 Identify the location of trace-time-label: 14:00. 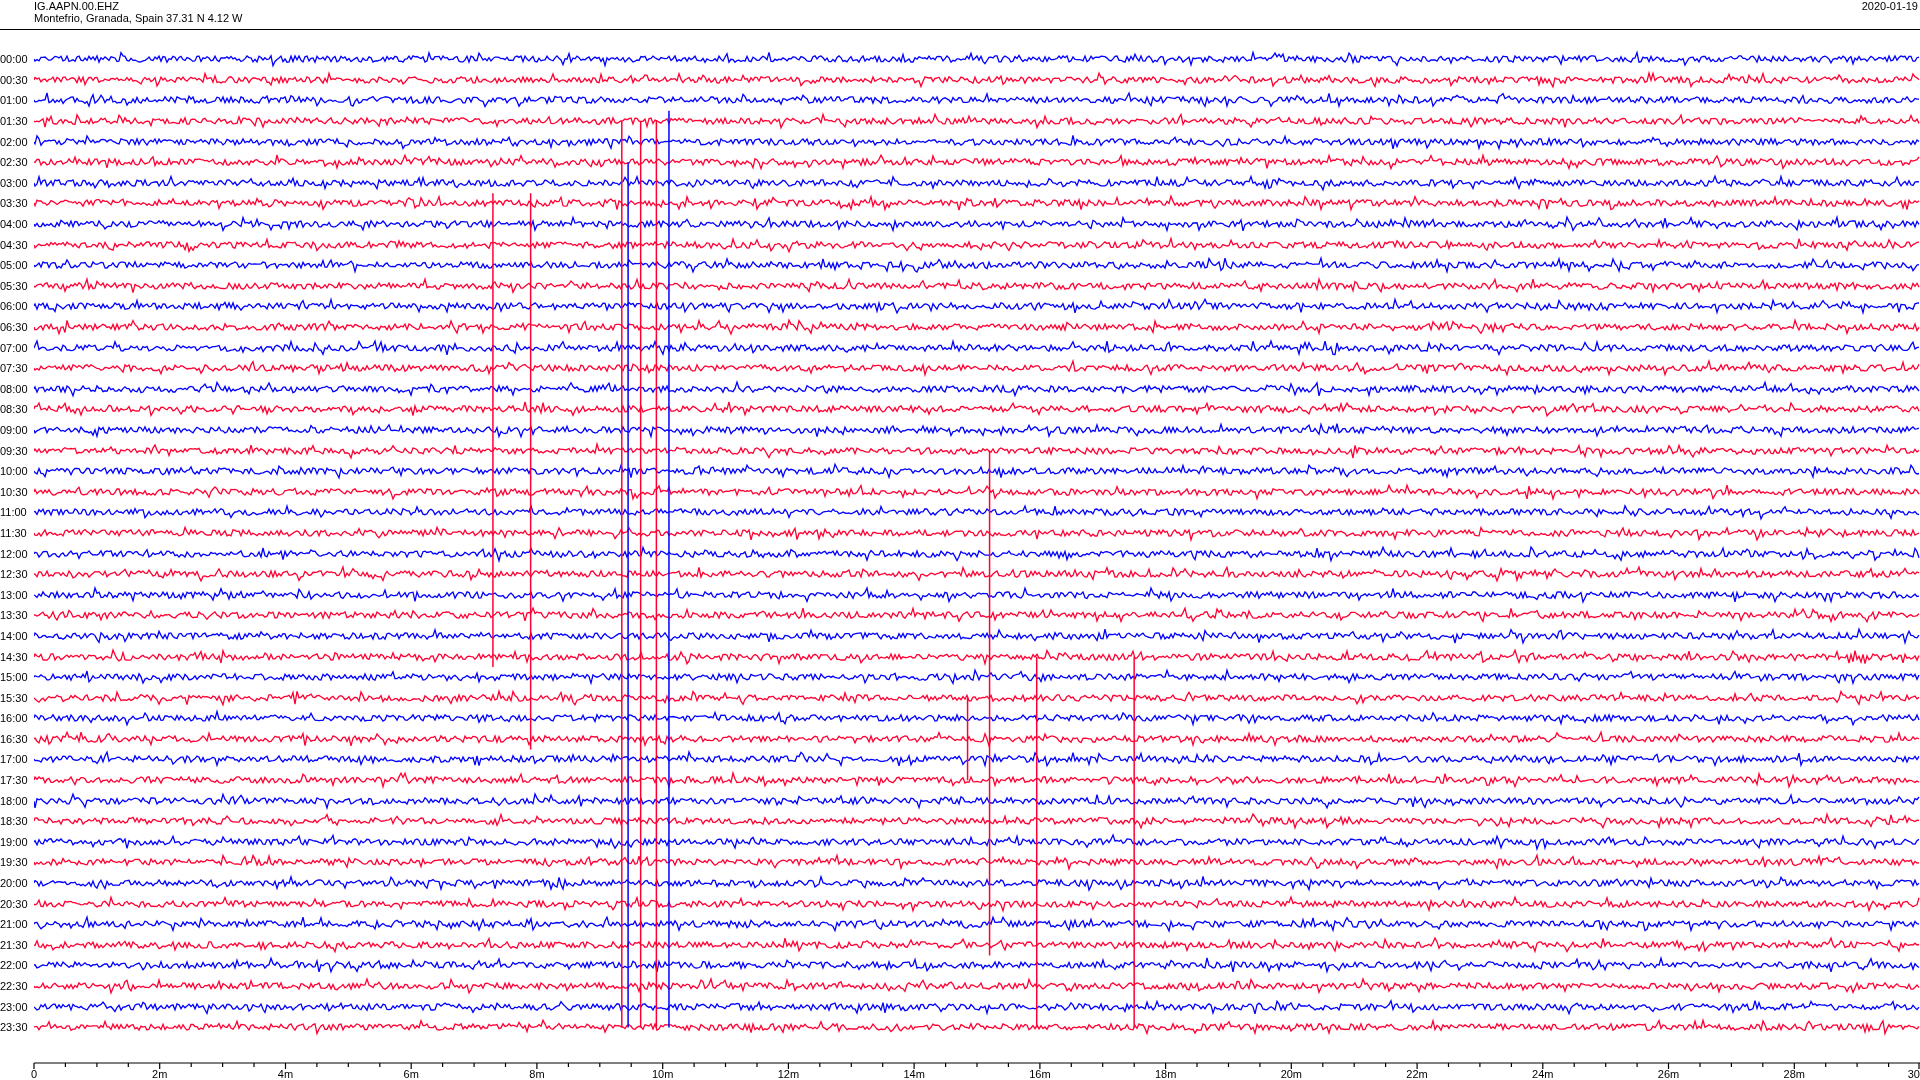
(14, 635).